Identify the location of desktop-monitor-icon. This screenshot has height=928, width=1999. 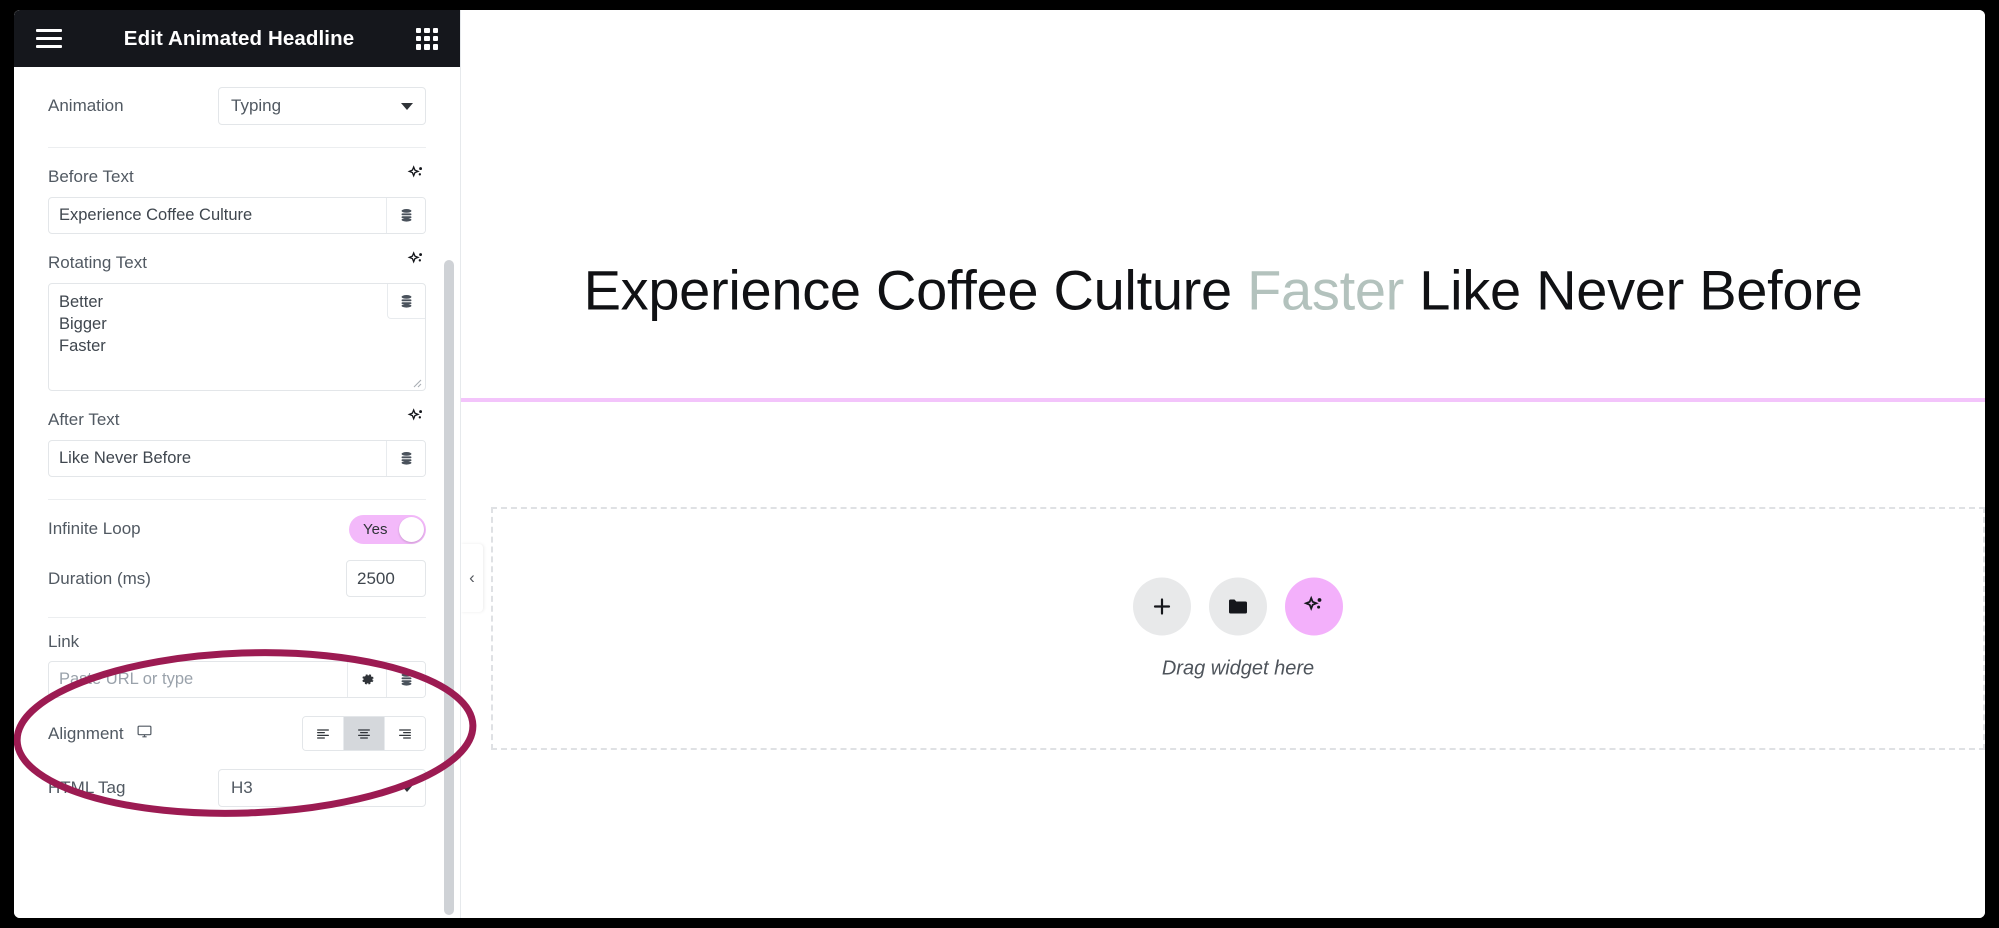
(144, 734).